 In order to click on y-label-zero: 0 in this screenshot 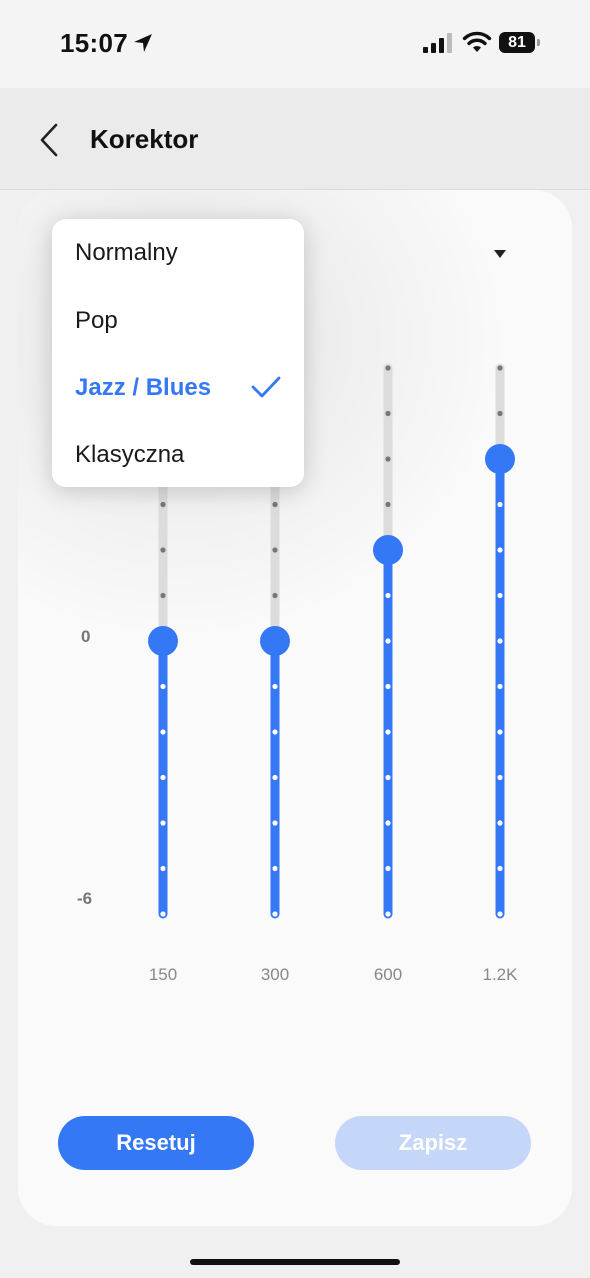, I will do `click(86, 636)`.